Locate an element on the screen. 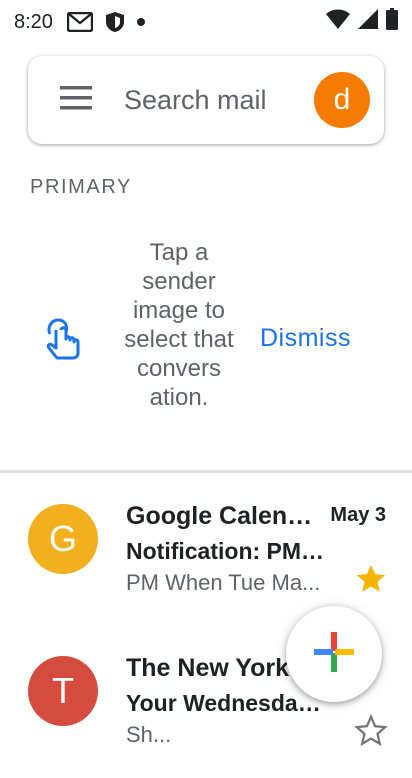 The image size is (412, 778). status-right-icons is located at coordinates (362, 22).